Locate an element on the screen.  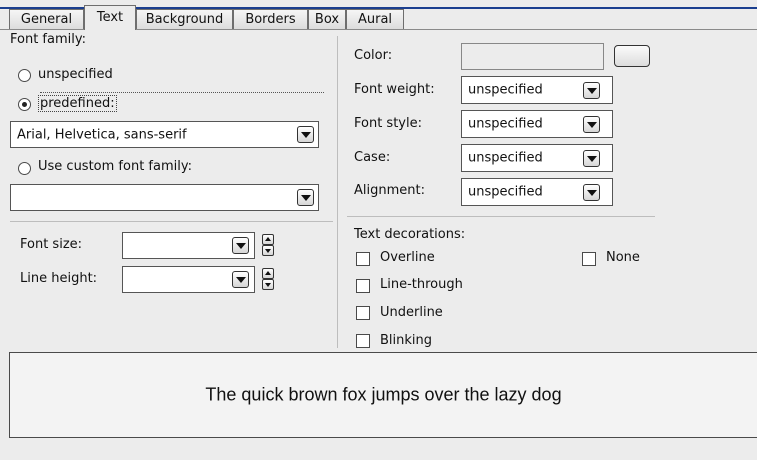
line-through-label: Line-through is located at coordinates (421, 284).